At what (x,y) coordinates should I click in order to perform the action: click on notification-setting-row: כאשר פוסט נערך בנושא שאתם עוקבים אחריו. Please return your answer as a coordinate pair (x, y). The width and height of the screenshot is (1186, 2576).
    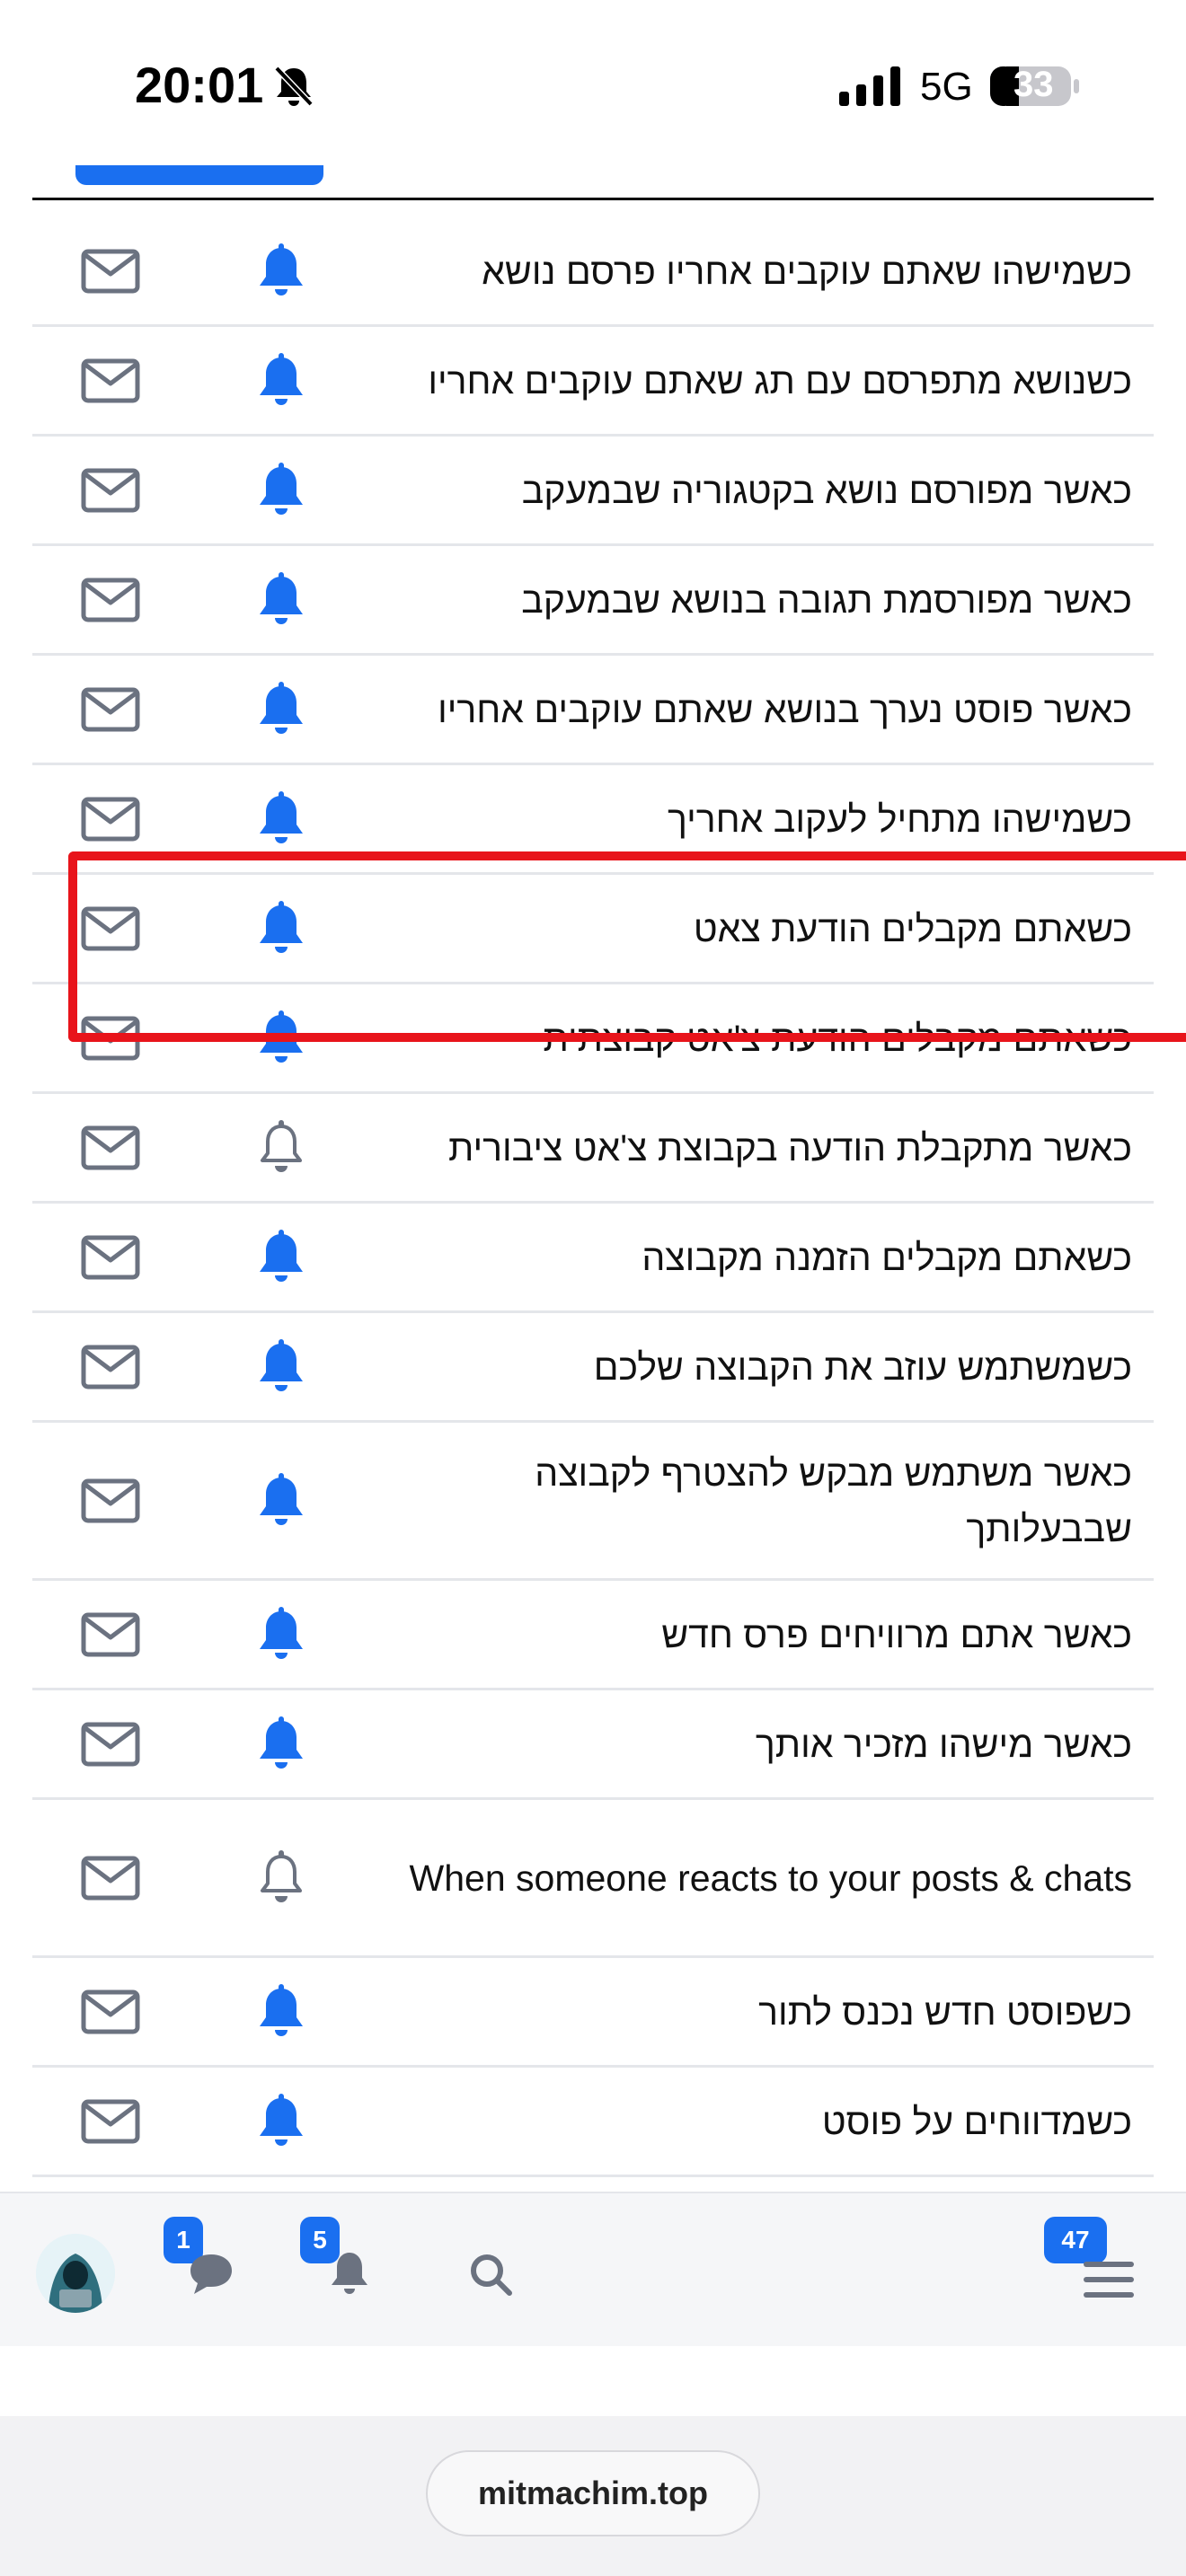
    Looking at the image, I should click on (593, 710).